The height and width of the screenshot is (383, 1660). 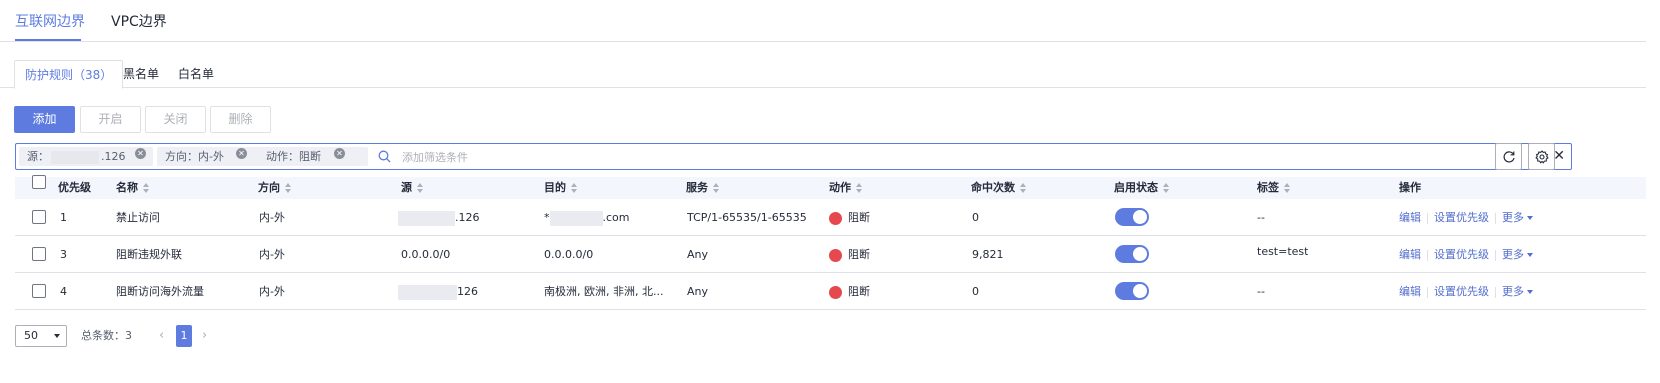 I want to click on rule-type-tabs: 防护规则（38） 黑名单 白名单, so click(x=823, y=74).